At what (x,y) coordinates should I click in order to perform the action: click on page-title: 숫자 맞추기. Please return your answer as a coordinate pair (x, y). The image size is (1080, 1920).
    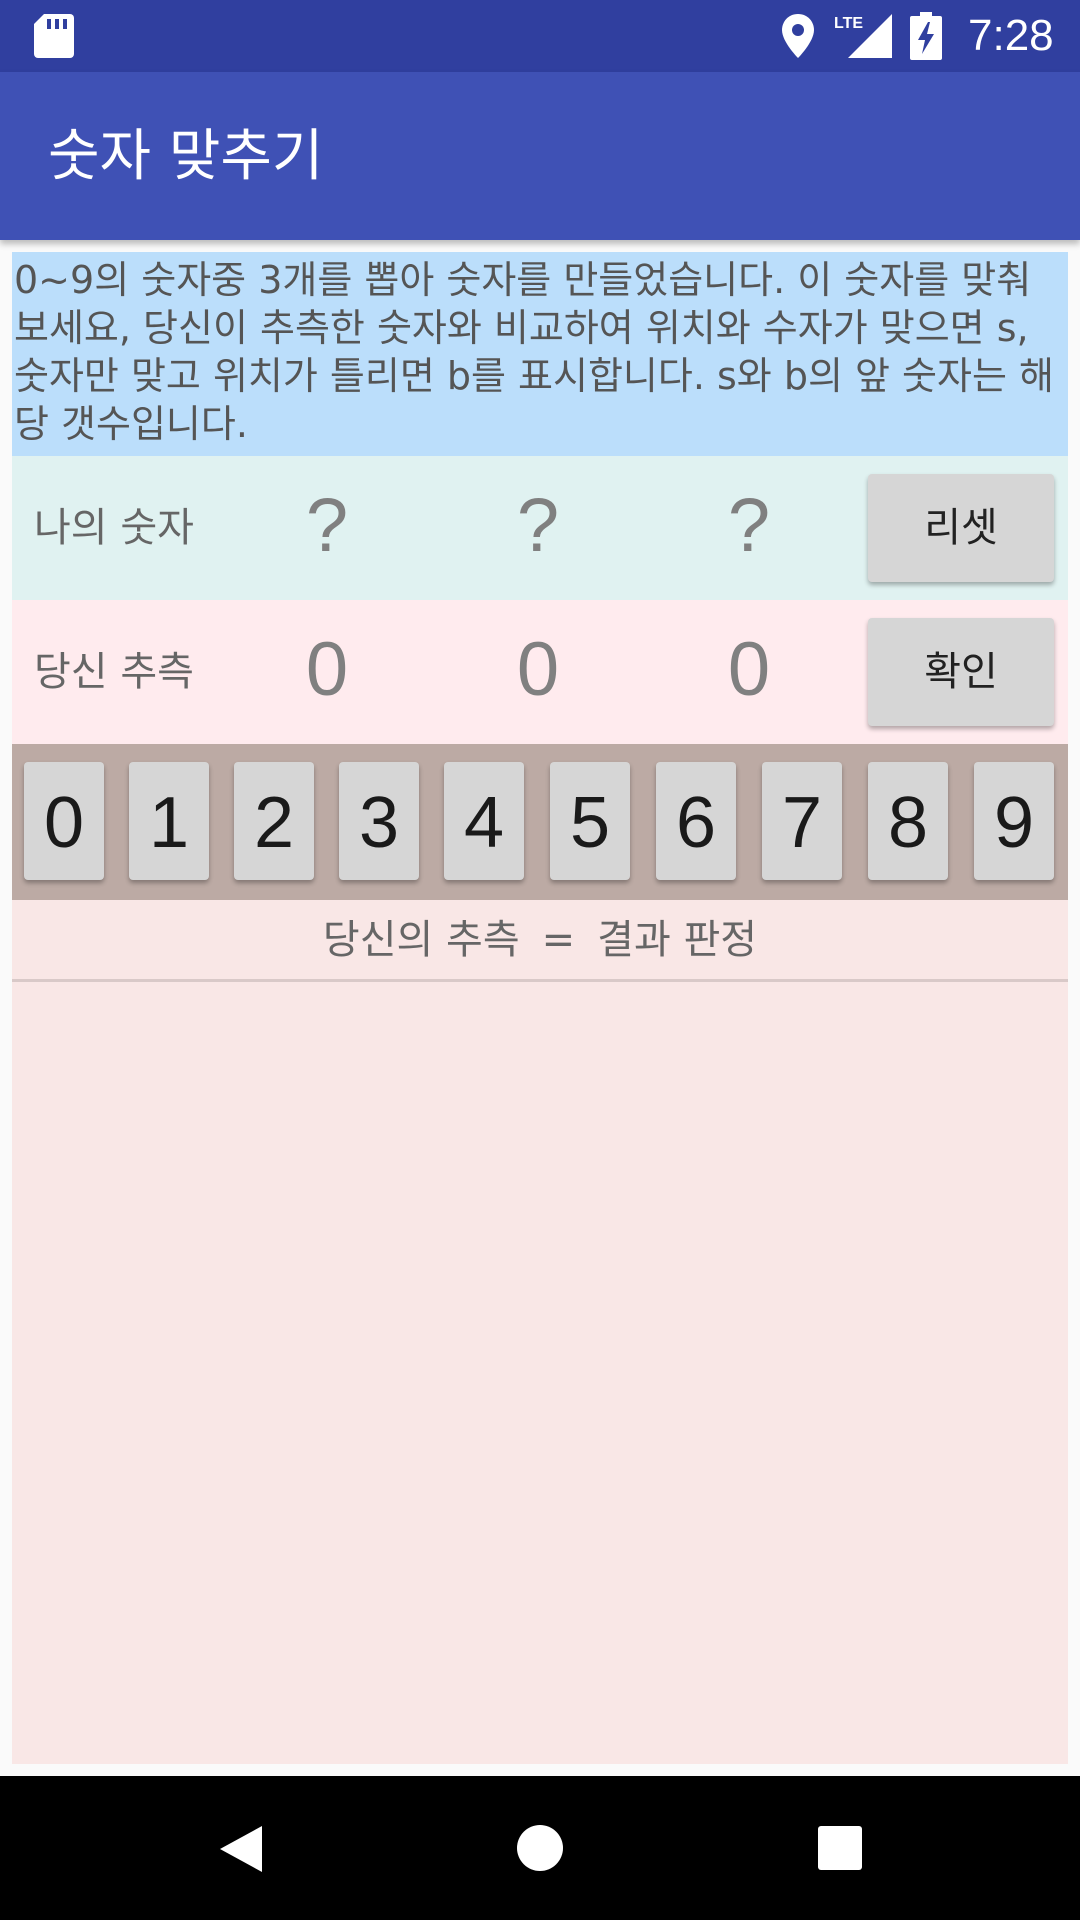
    Looking at the image, I should click on (186, 156).